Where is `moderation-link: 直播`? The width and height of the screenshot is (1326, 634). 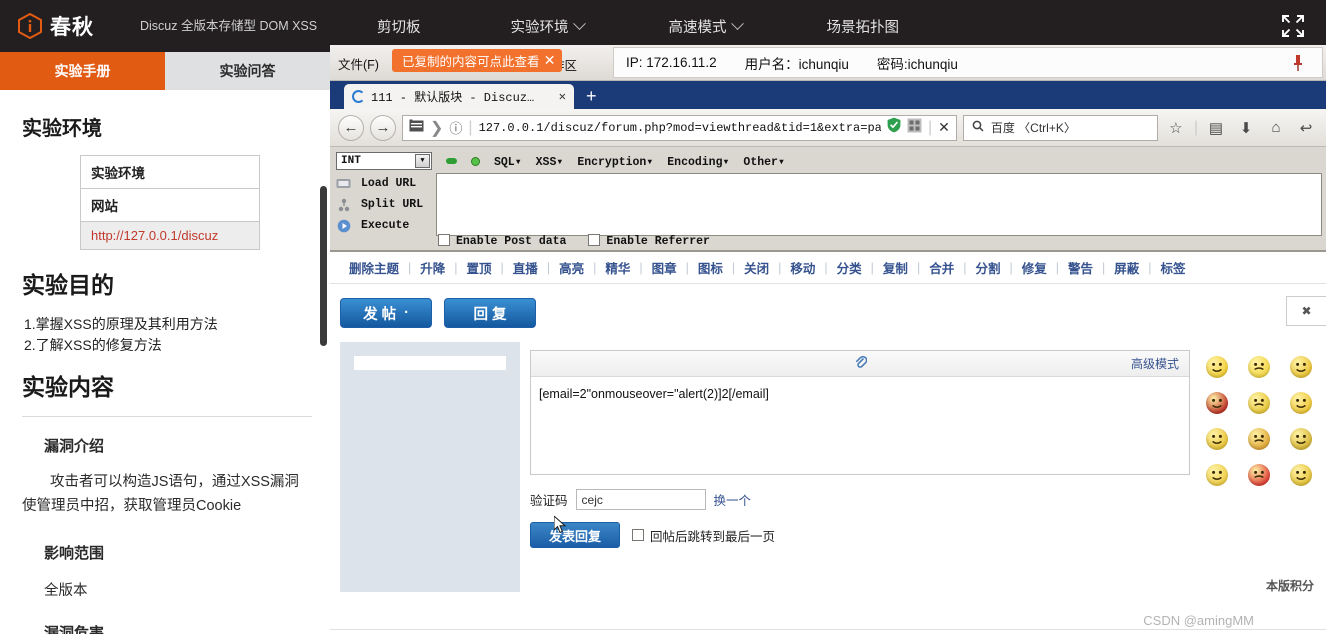
moderation-link: 直播 is located at coordinates (525, 267).